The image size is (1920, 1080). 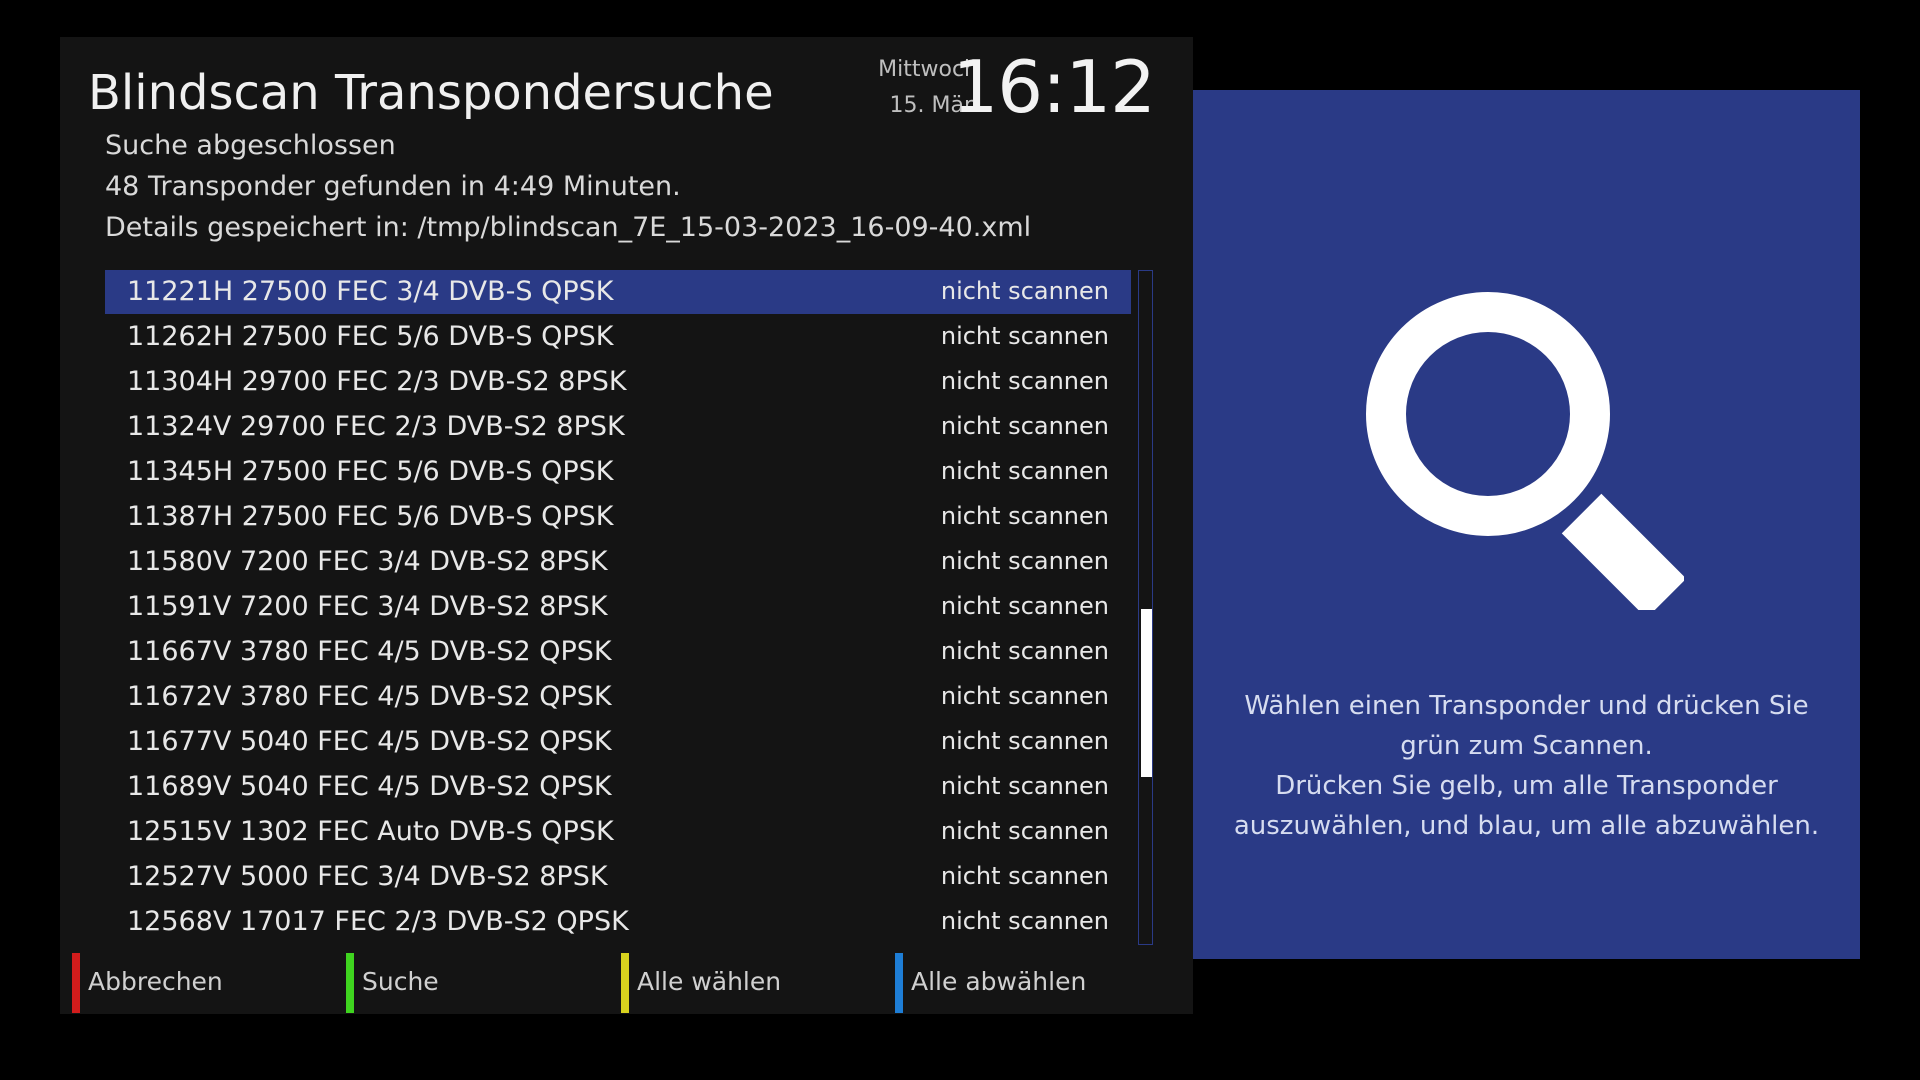 What do you see at coordinates (1054, 87) in the screenshot?
I see `clock: 16:12` at bounding box center [1054, 87].